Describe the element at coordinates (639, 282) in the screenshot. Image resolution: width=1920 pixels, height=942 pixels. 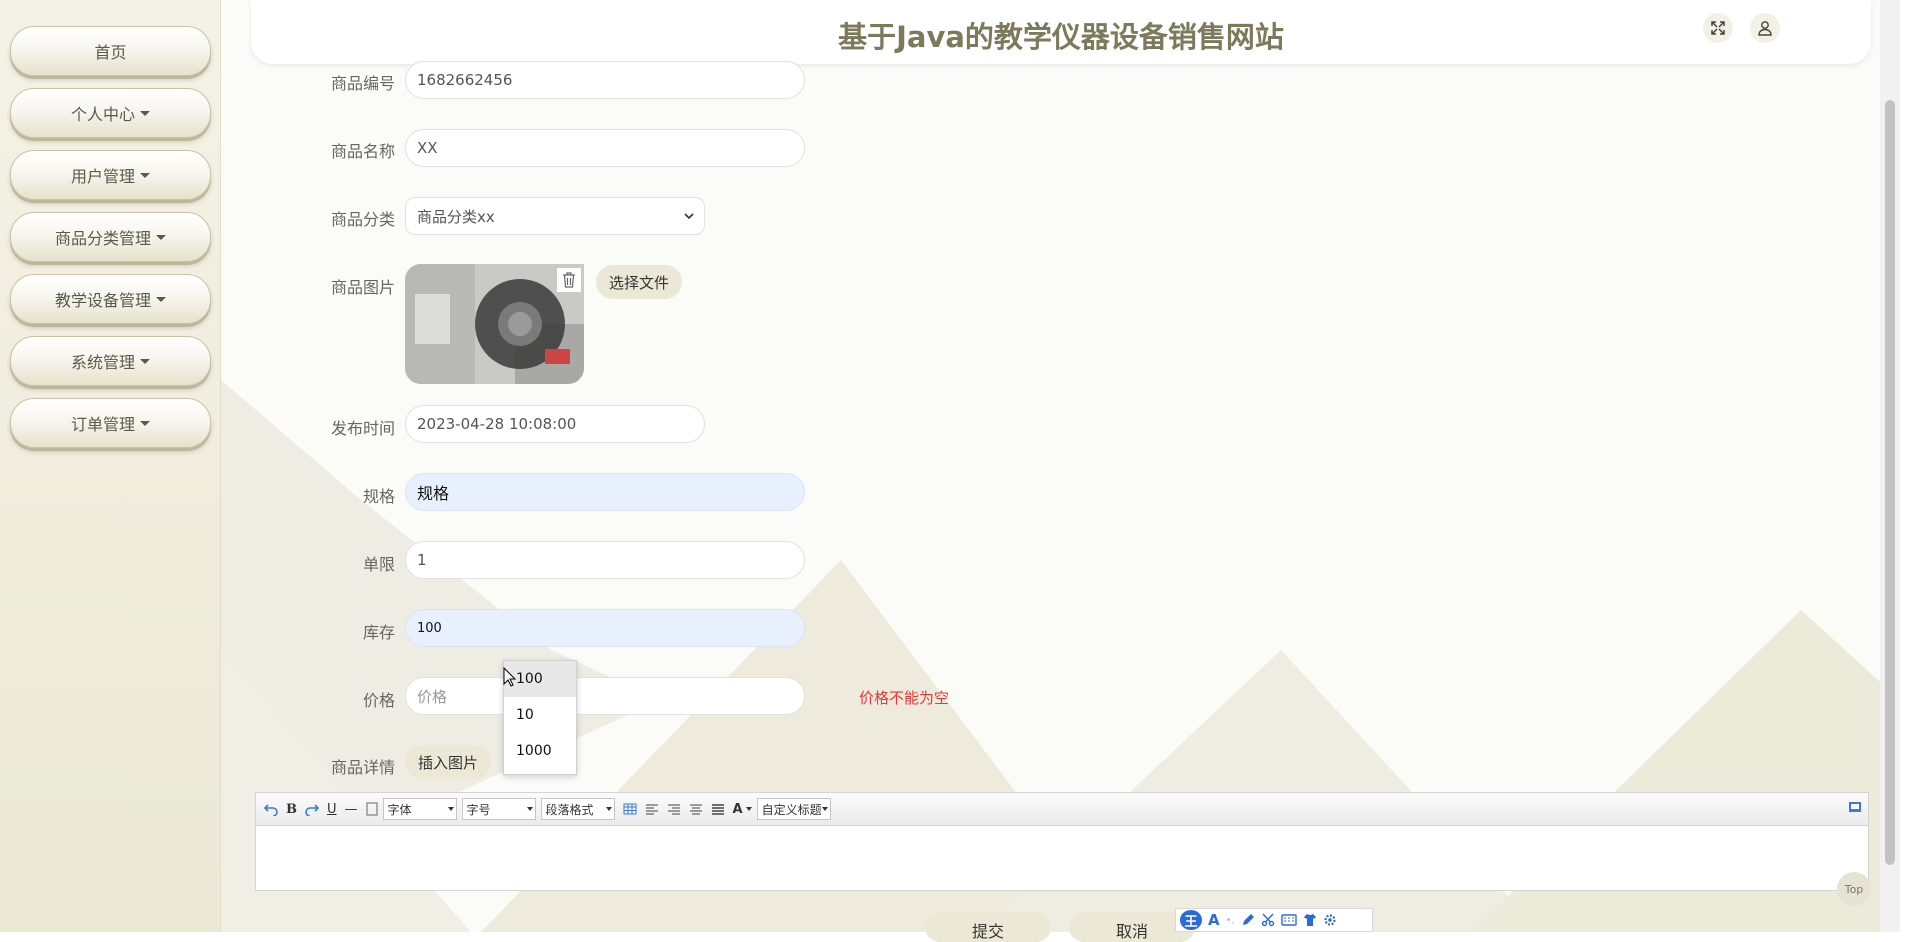
I see `choose-file-button: 选择文件` at that location.